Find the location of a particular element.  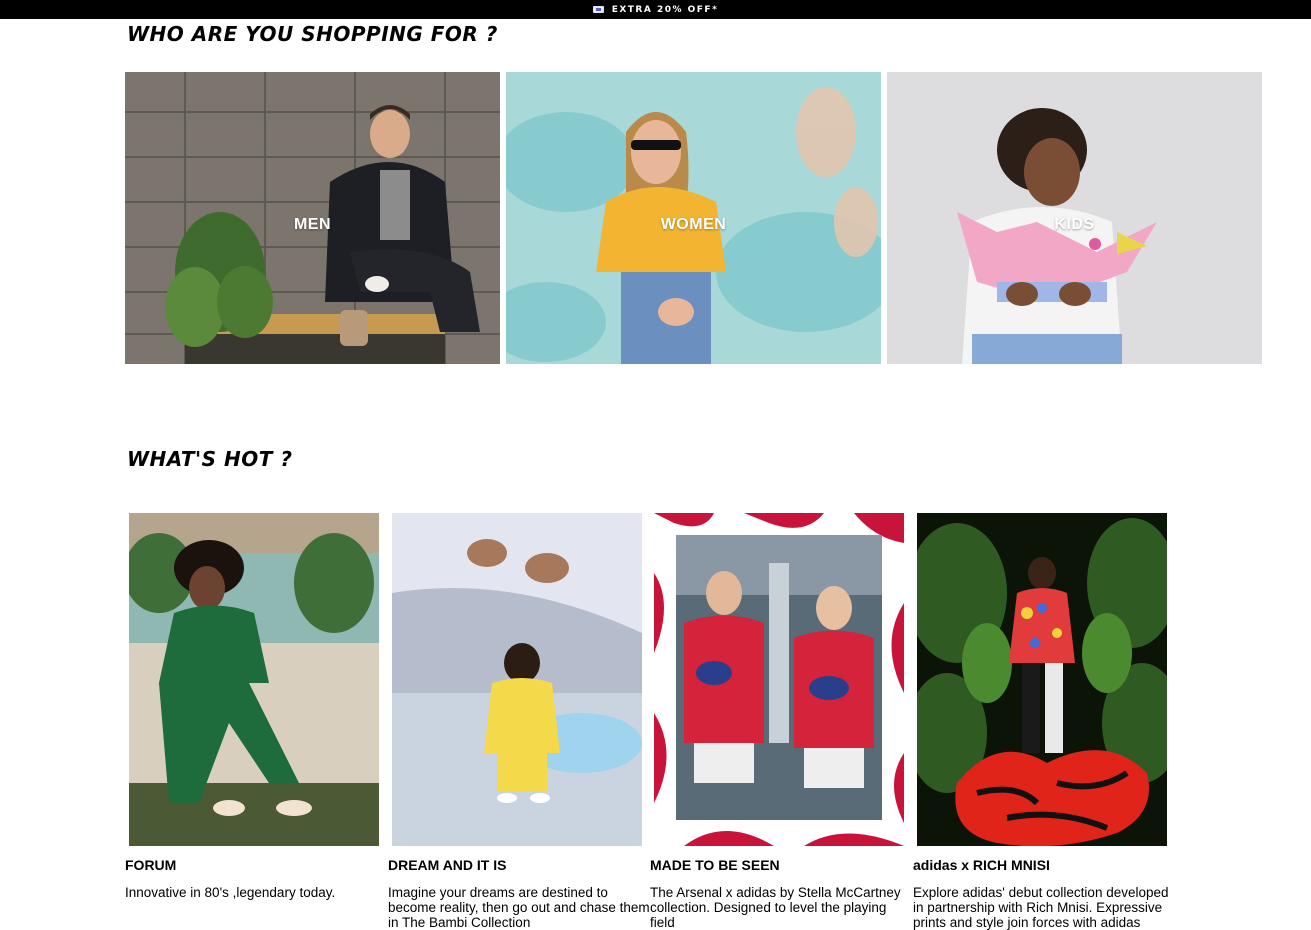

ticket-icon is located at coordinates (598, 9).